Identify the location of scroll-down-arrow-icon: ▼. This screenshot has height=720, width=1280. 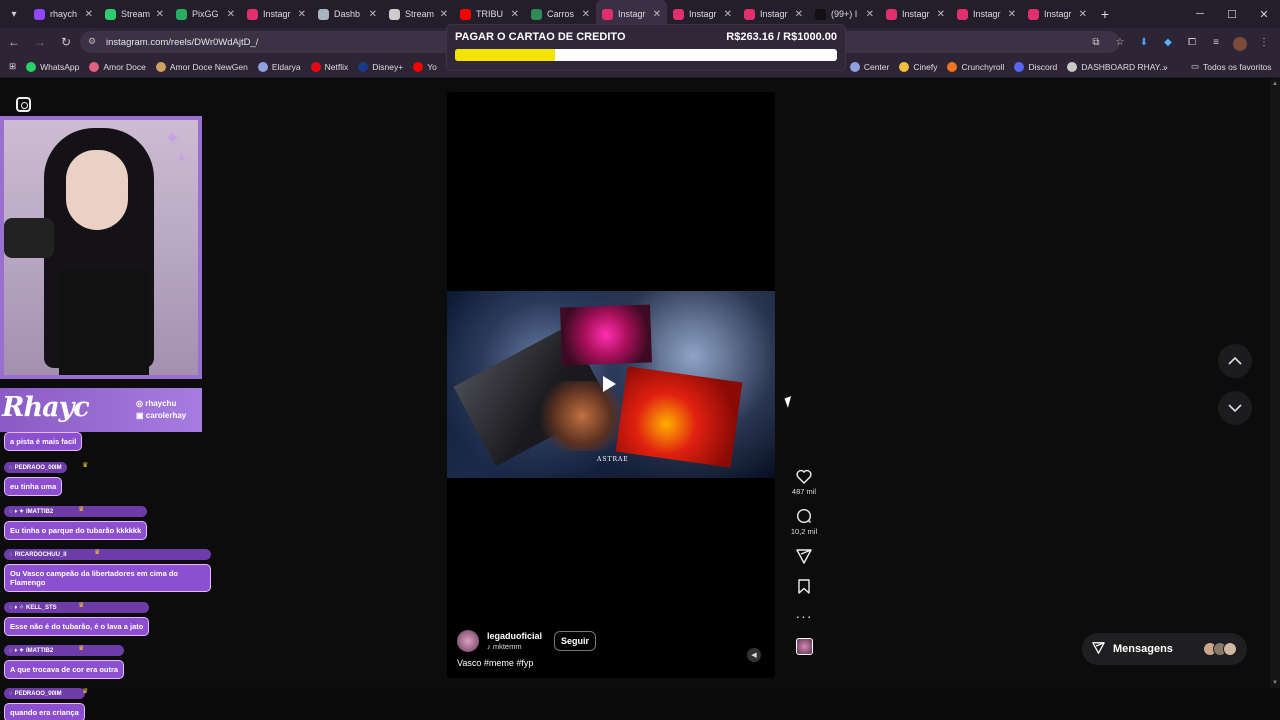
(1275, 683).